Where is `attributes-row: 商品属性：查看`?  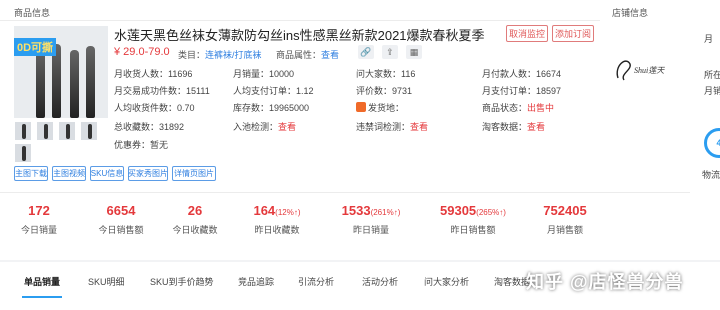 attributes-row: 商品属性：查看 is located at coordinates (307, 54).